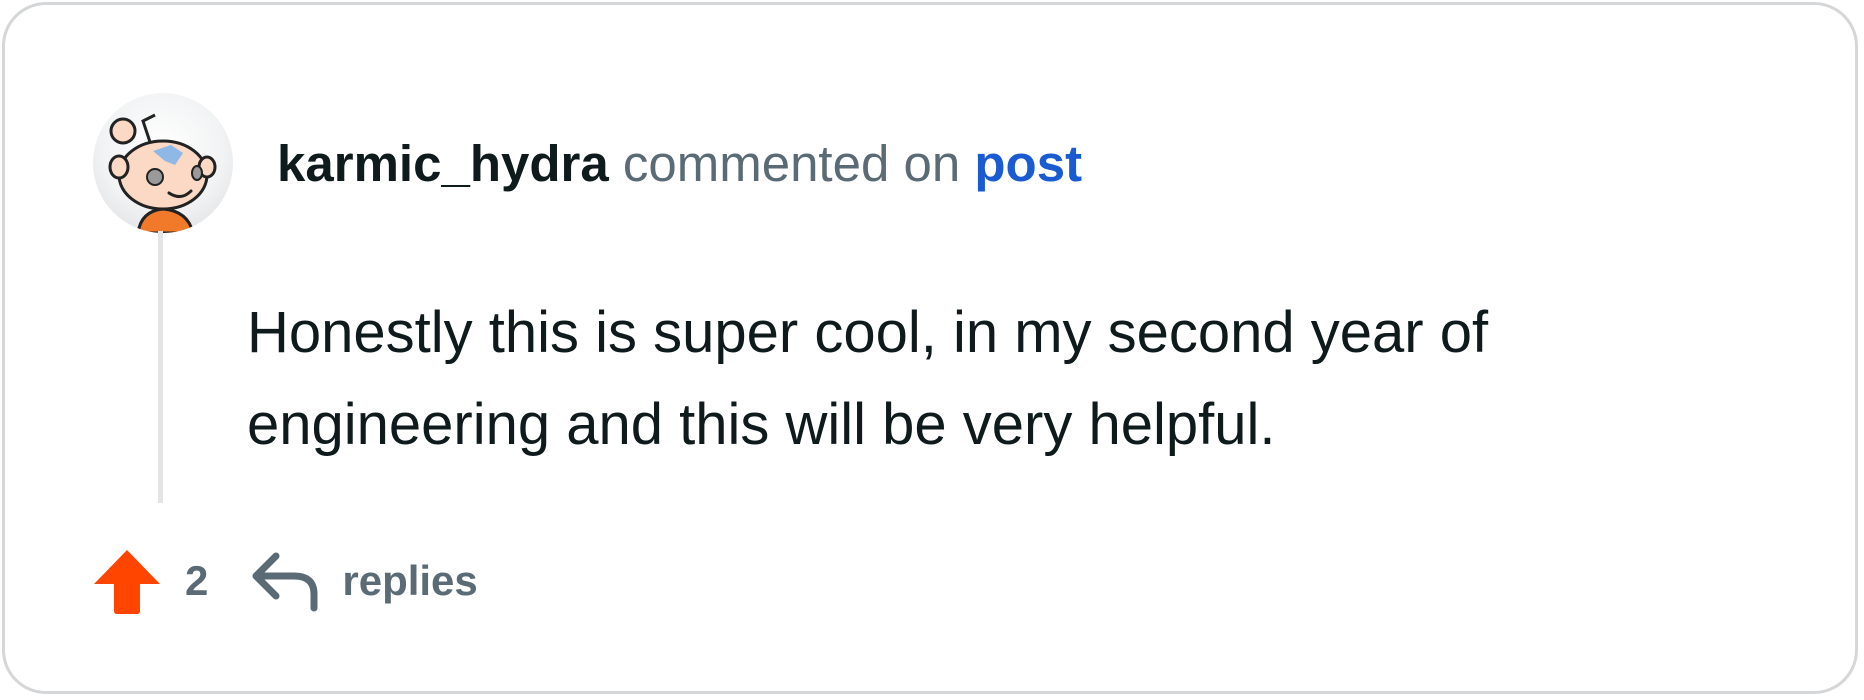 The image size is (1864, 700). What do you see at coordinates (791, 163) in the screenshot?
I see `action-text: commented on` at bounding box center [791, 163].